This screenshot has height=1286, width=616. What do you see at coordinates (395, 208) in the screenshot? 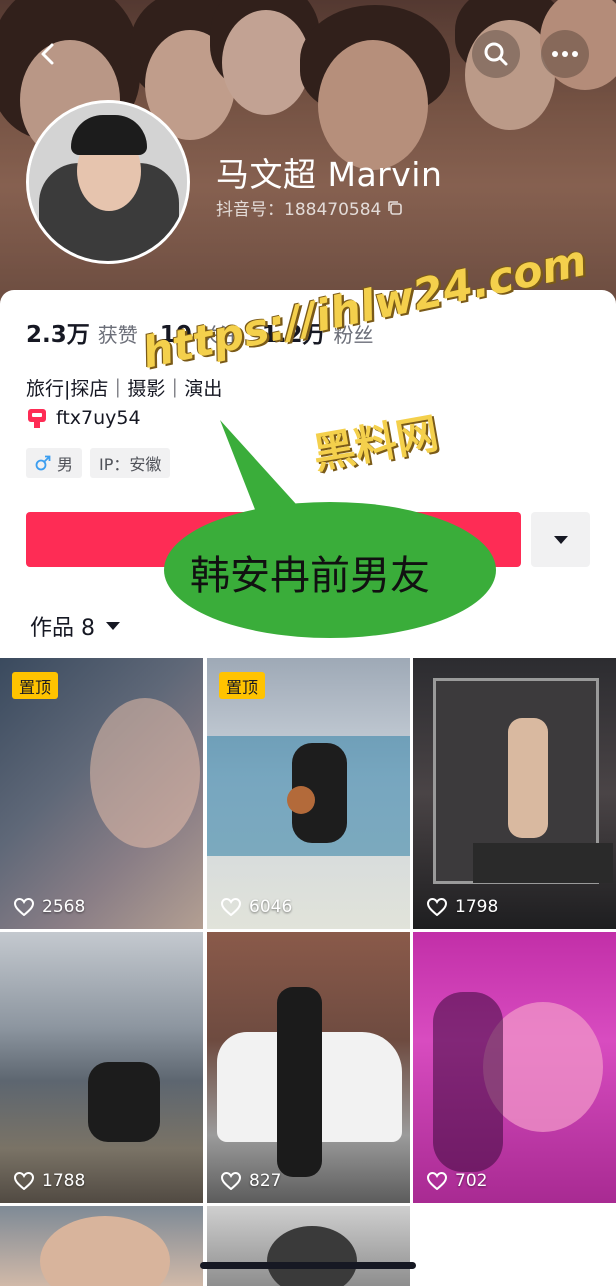
I see `copy-icon` at bounding box center [395, 208].